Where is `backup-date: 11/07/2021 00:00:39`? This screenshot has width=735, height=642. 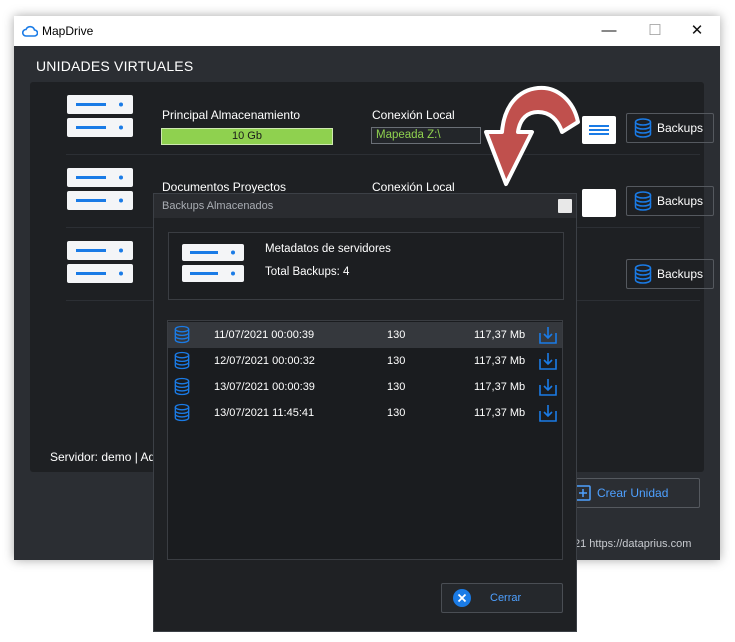 backup-date: 11/07/2021 00:00:39 is located at coordinates (264, 335).